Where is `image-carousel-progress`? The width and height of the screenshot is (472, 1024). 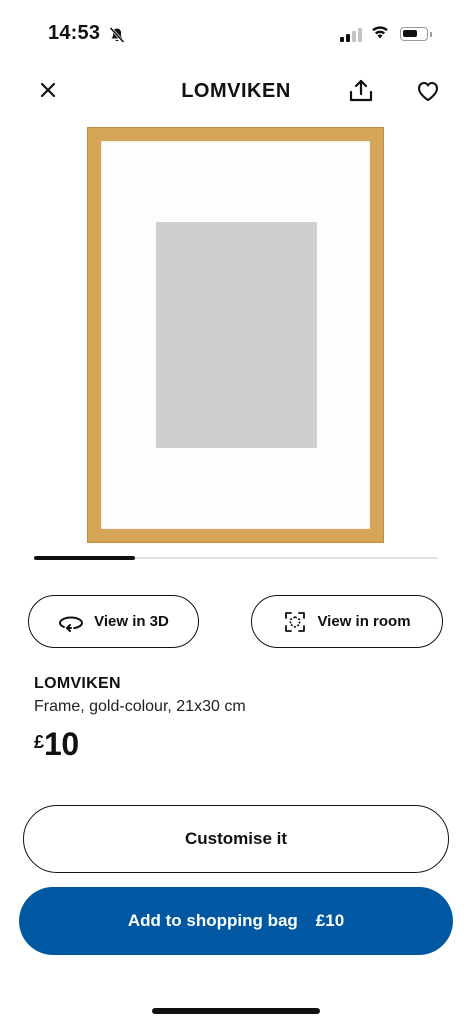 image-carousel-progress is located at coordinates (84, 558).